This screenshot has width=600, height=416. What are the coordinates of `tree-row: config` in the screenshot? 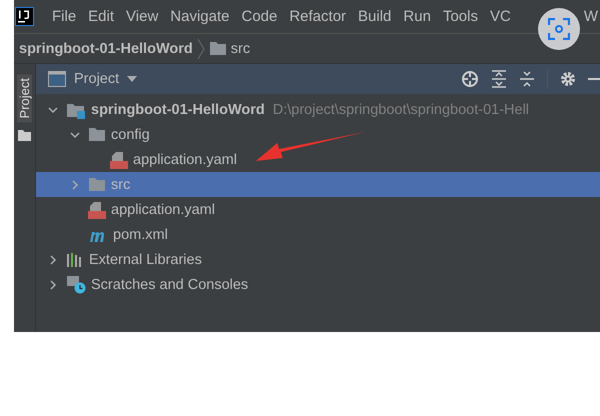 It's located at (318, 134).